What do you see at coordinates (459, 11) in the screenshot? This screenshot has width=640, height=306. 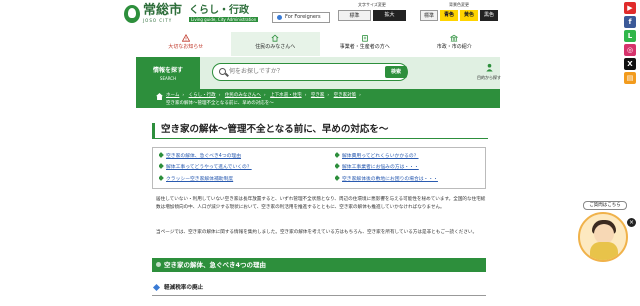 I see `color-scheme-control: 背景色変更 標準 青色 黄色 黒色` at bounding box center [459, 11].